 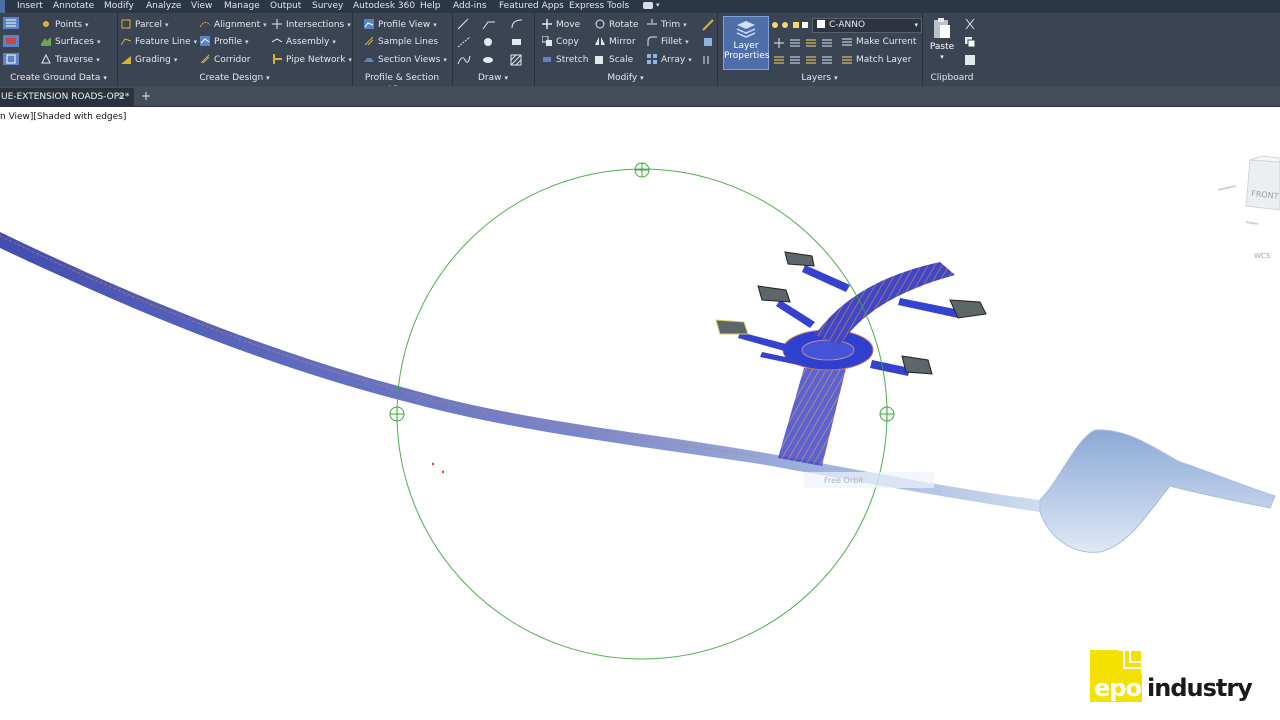 What do you see at coordinates (369, 59) in the screenshot?
I see `section-views-icon` at bounding box center [369, 59].